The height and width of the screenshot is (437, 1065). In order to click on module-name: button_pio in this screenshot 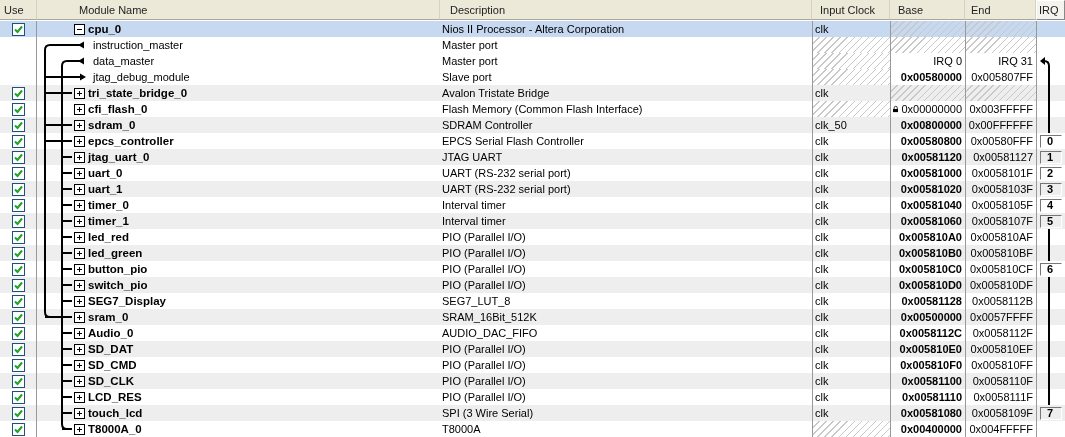, I will do `click(118, 269)`.